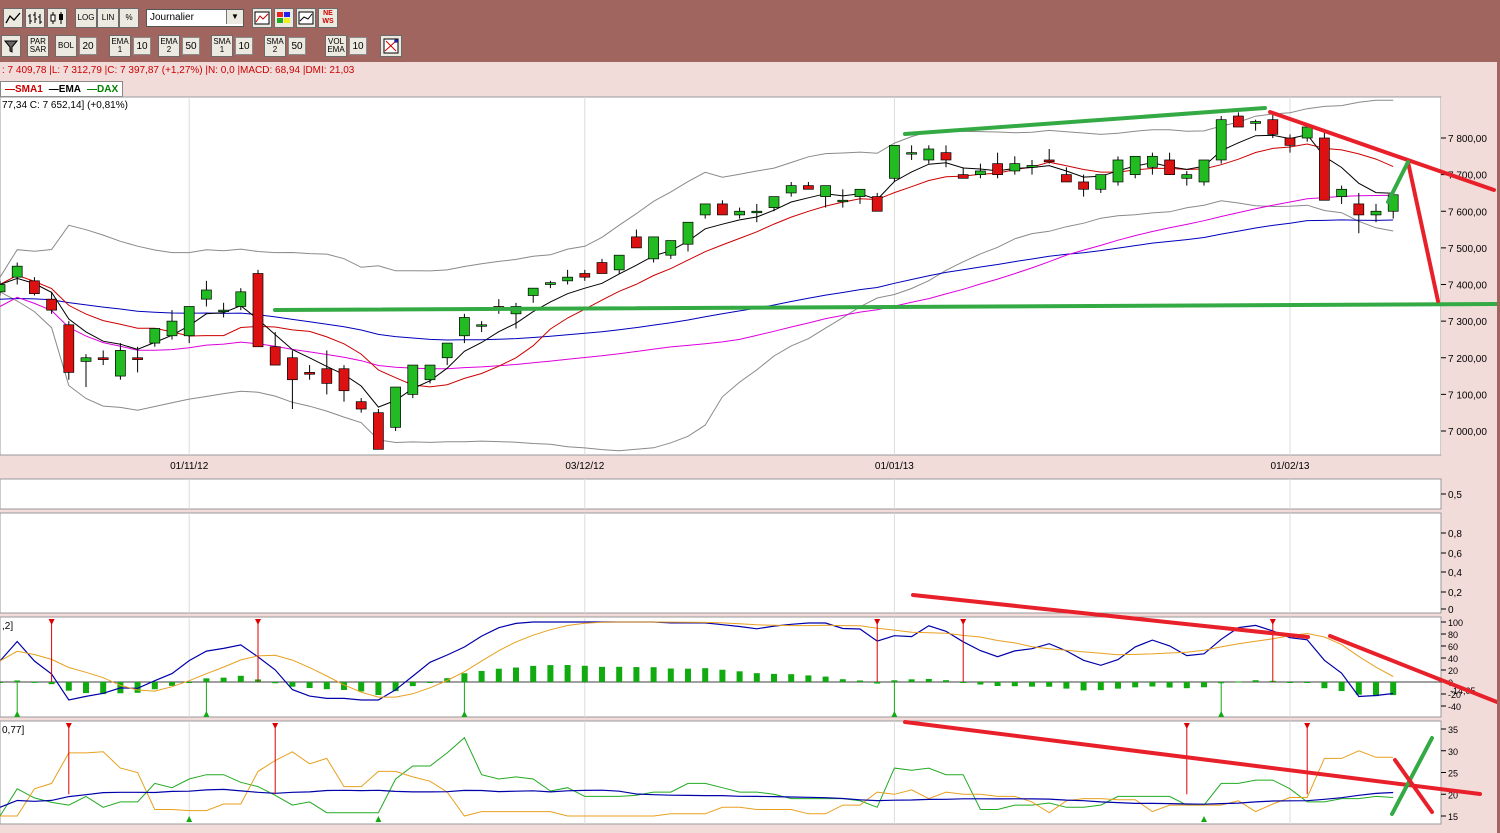 The height and width of the screenshot is (833, 1500). Describe the element at coordinates (66, 46) in the screenshot. I see `bol-button: BOL` at that location.